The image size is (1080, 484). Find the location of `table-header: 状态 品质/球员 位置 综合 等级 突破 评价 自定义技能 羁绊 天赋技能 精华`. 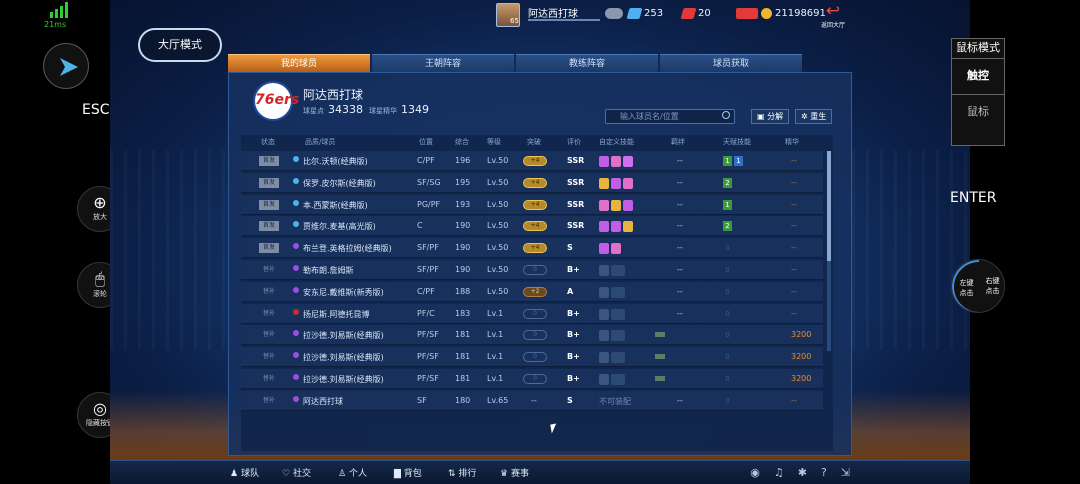

table-header: 状态 品质/球员 位置 综合 等级 突破 评价 自定义技能 羁绊 天赋技能 精华 is located at coordinates (537, 142).